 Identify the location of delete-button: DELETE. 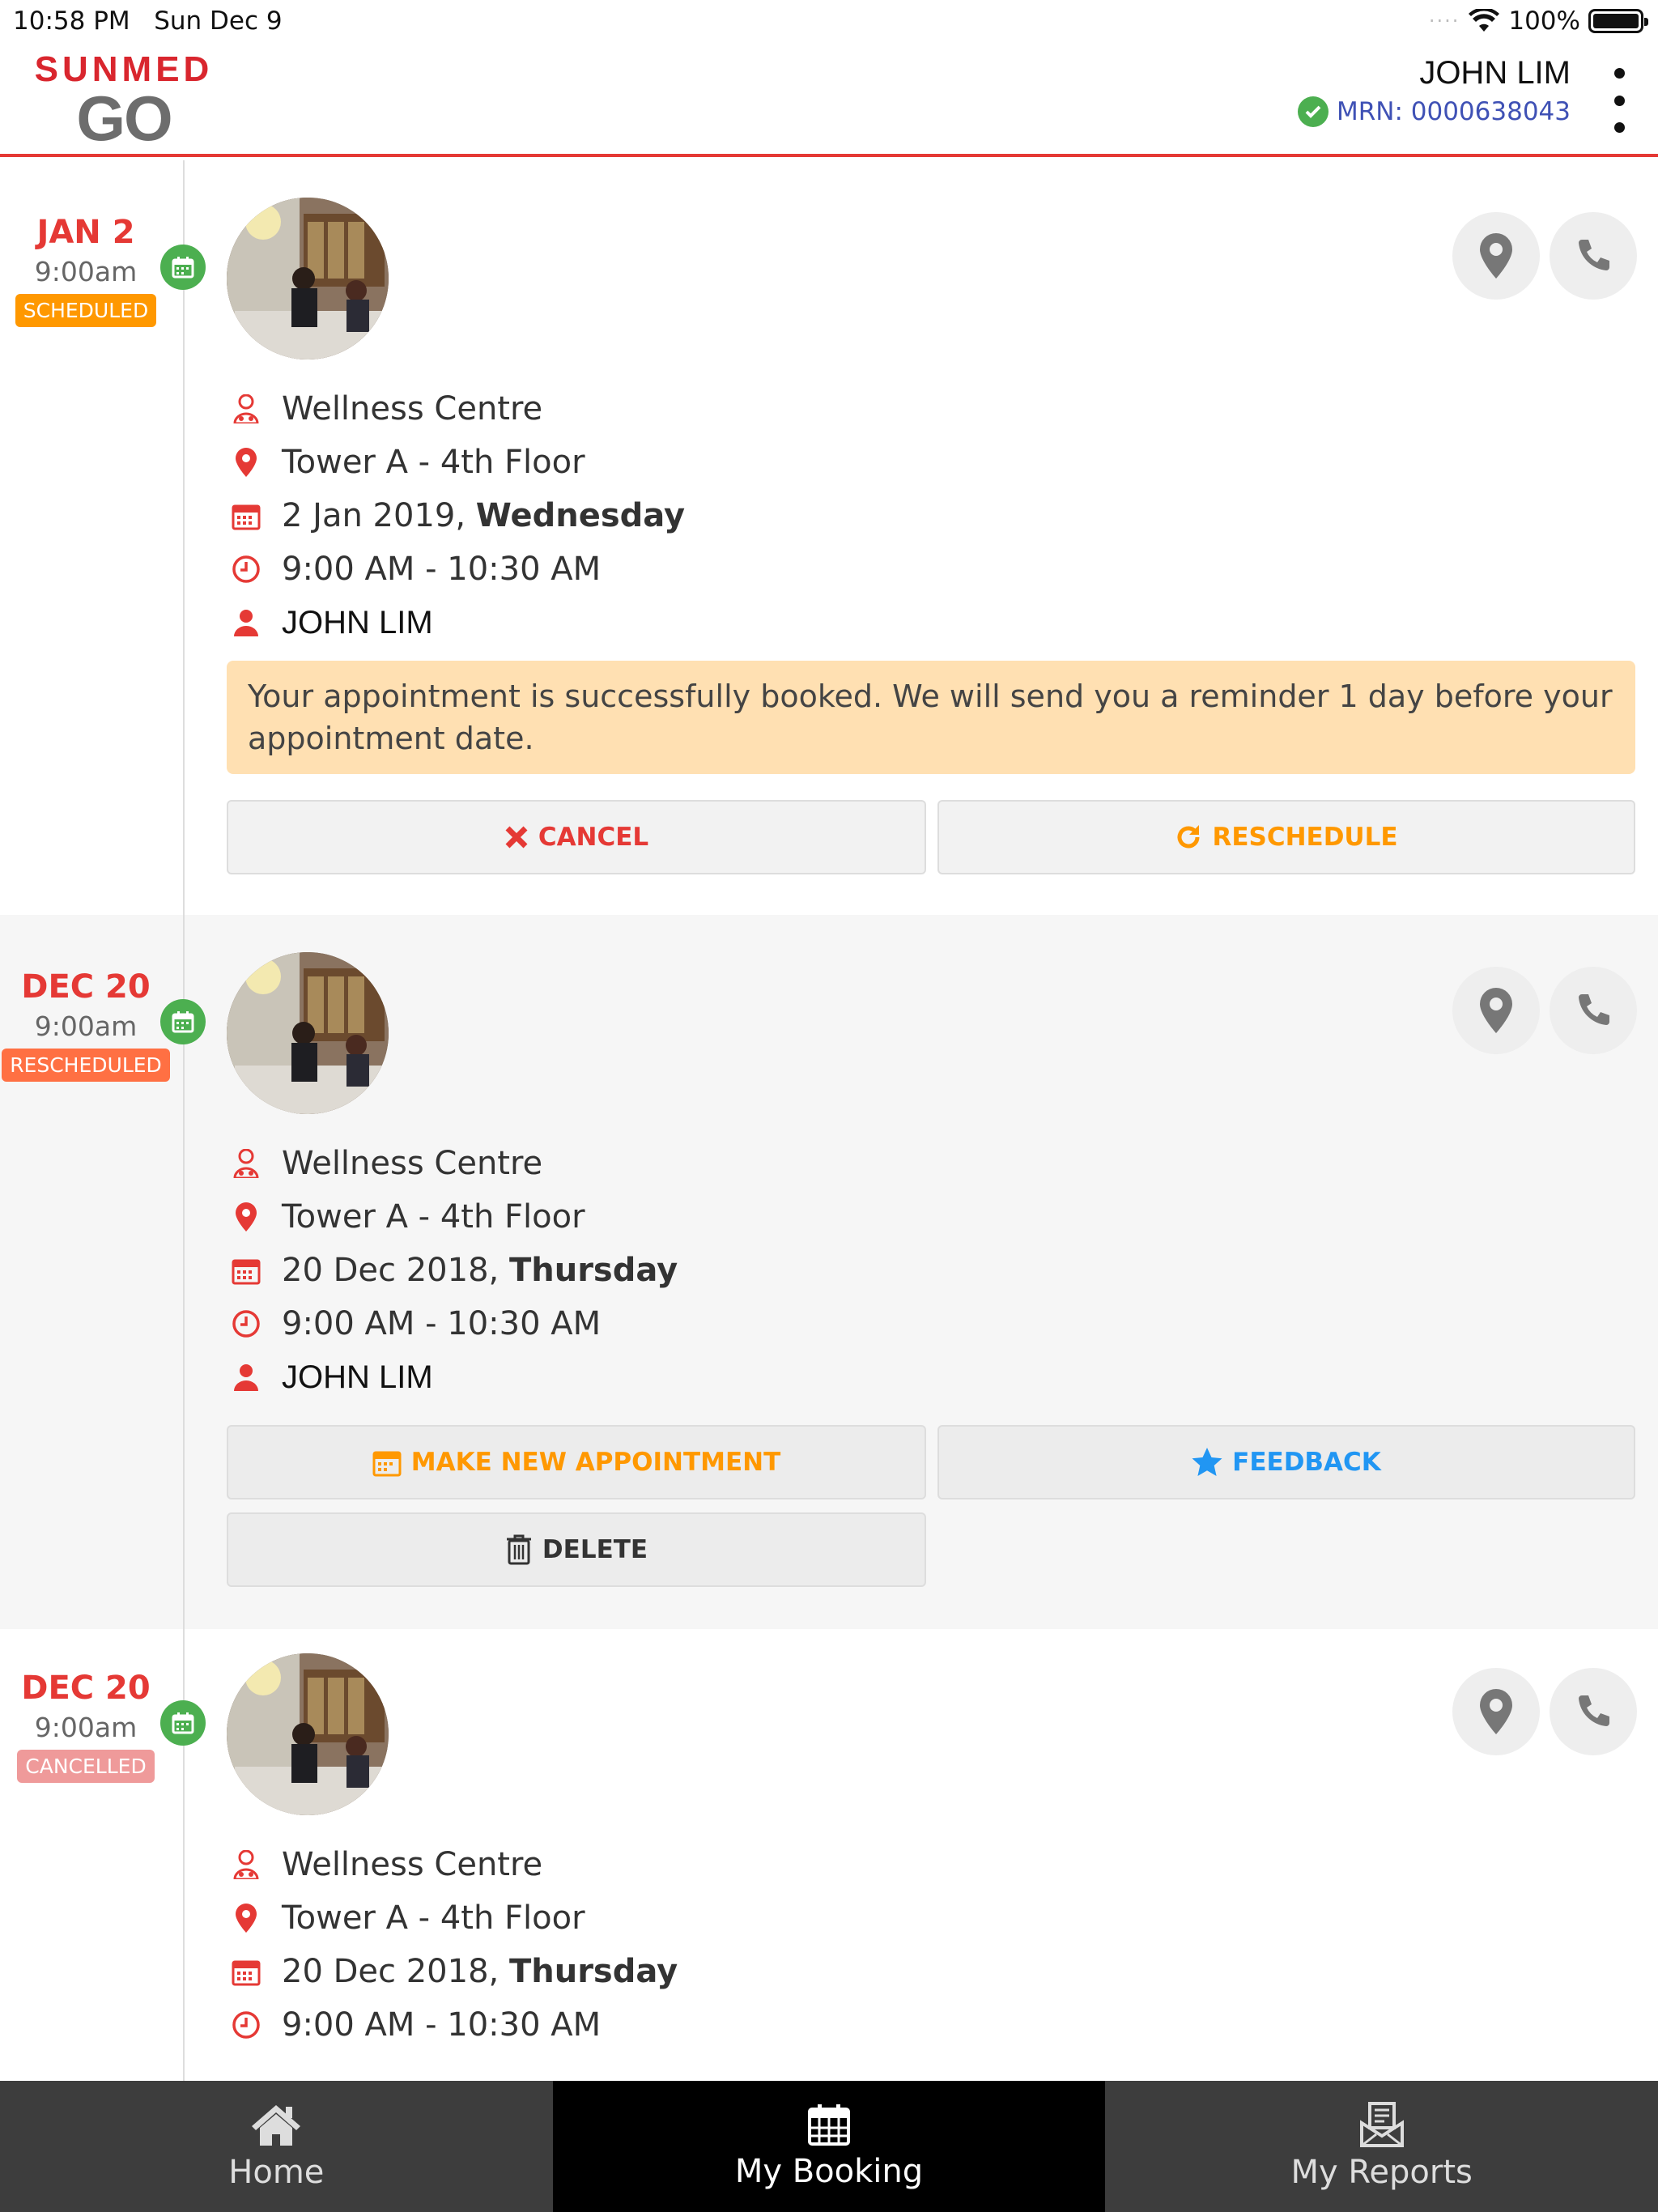
(576, 1549).